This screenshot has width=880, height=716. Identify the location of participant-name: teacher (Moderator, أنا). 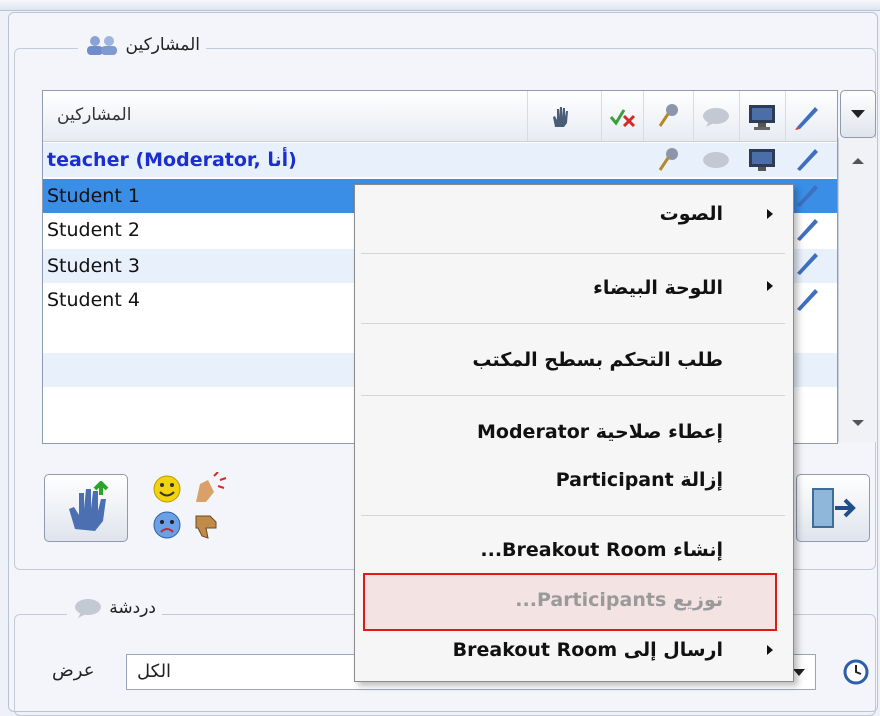
(172, 160).